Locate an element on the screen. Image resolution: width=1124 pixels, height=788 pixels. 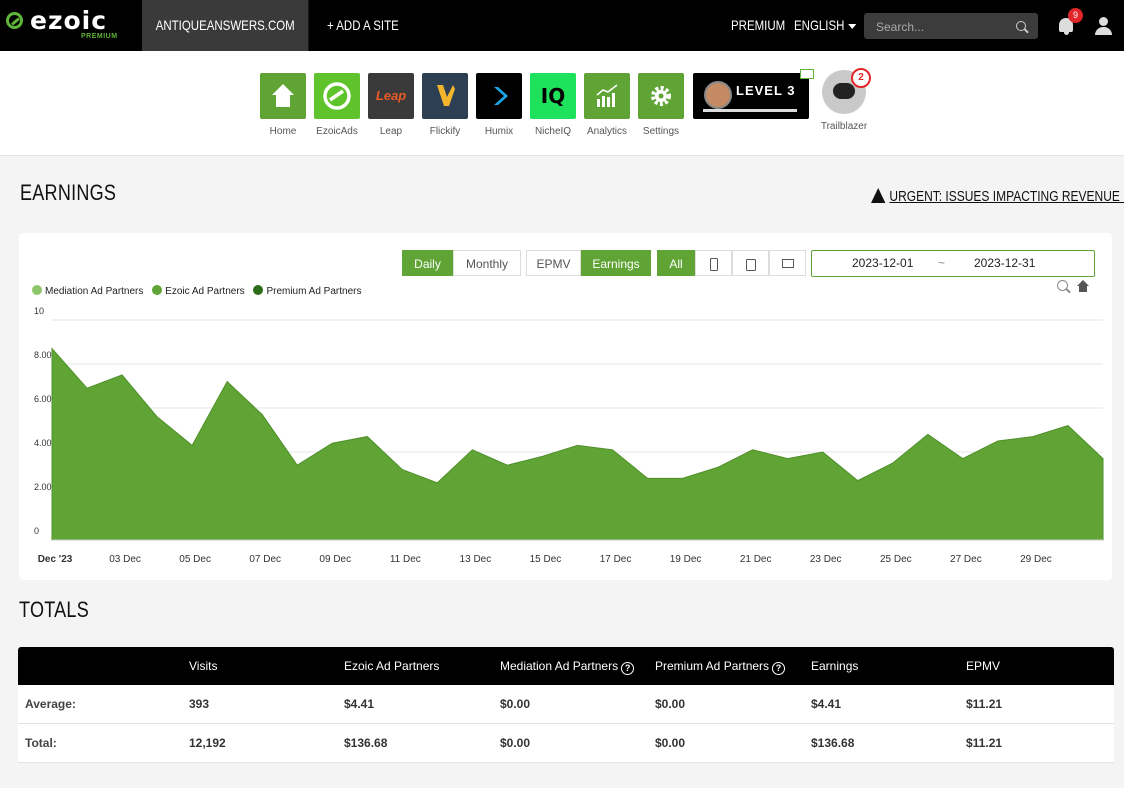
row-label: Average: is located at coordinates (50, 704).